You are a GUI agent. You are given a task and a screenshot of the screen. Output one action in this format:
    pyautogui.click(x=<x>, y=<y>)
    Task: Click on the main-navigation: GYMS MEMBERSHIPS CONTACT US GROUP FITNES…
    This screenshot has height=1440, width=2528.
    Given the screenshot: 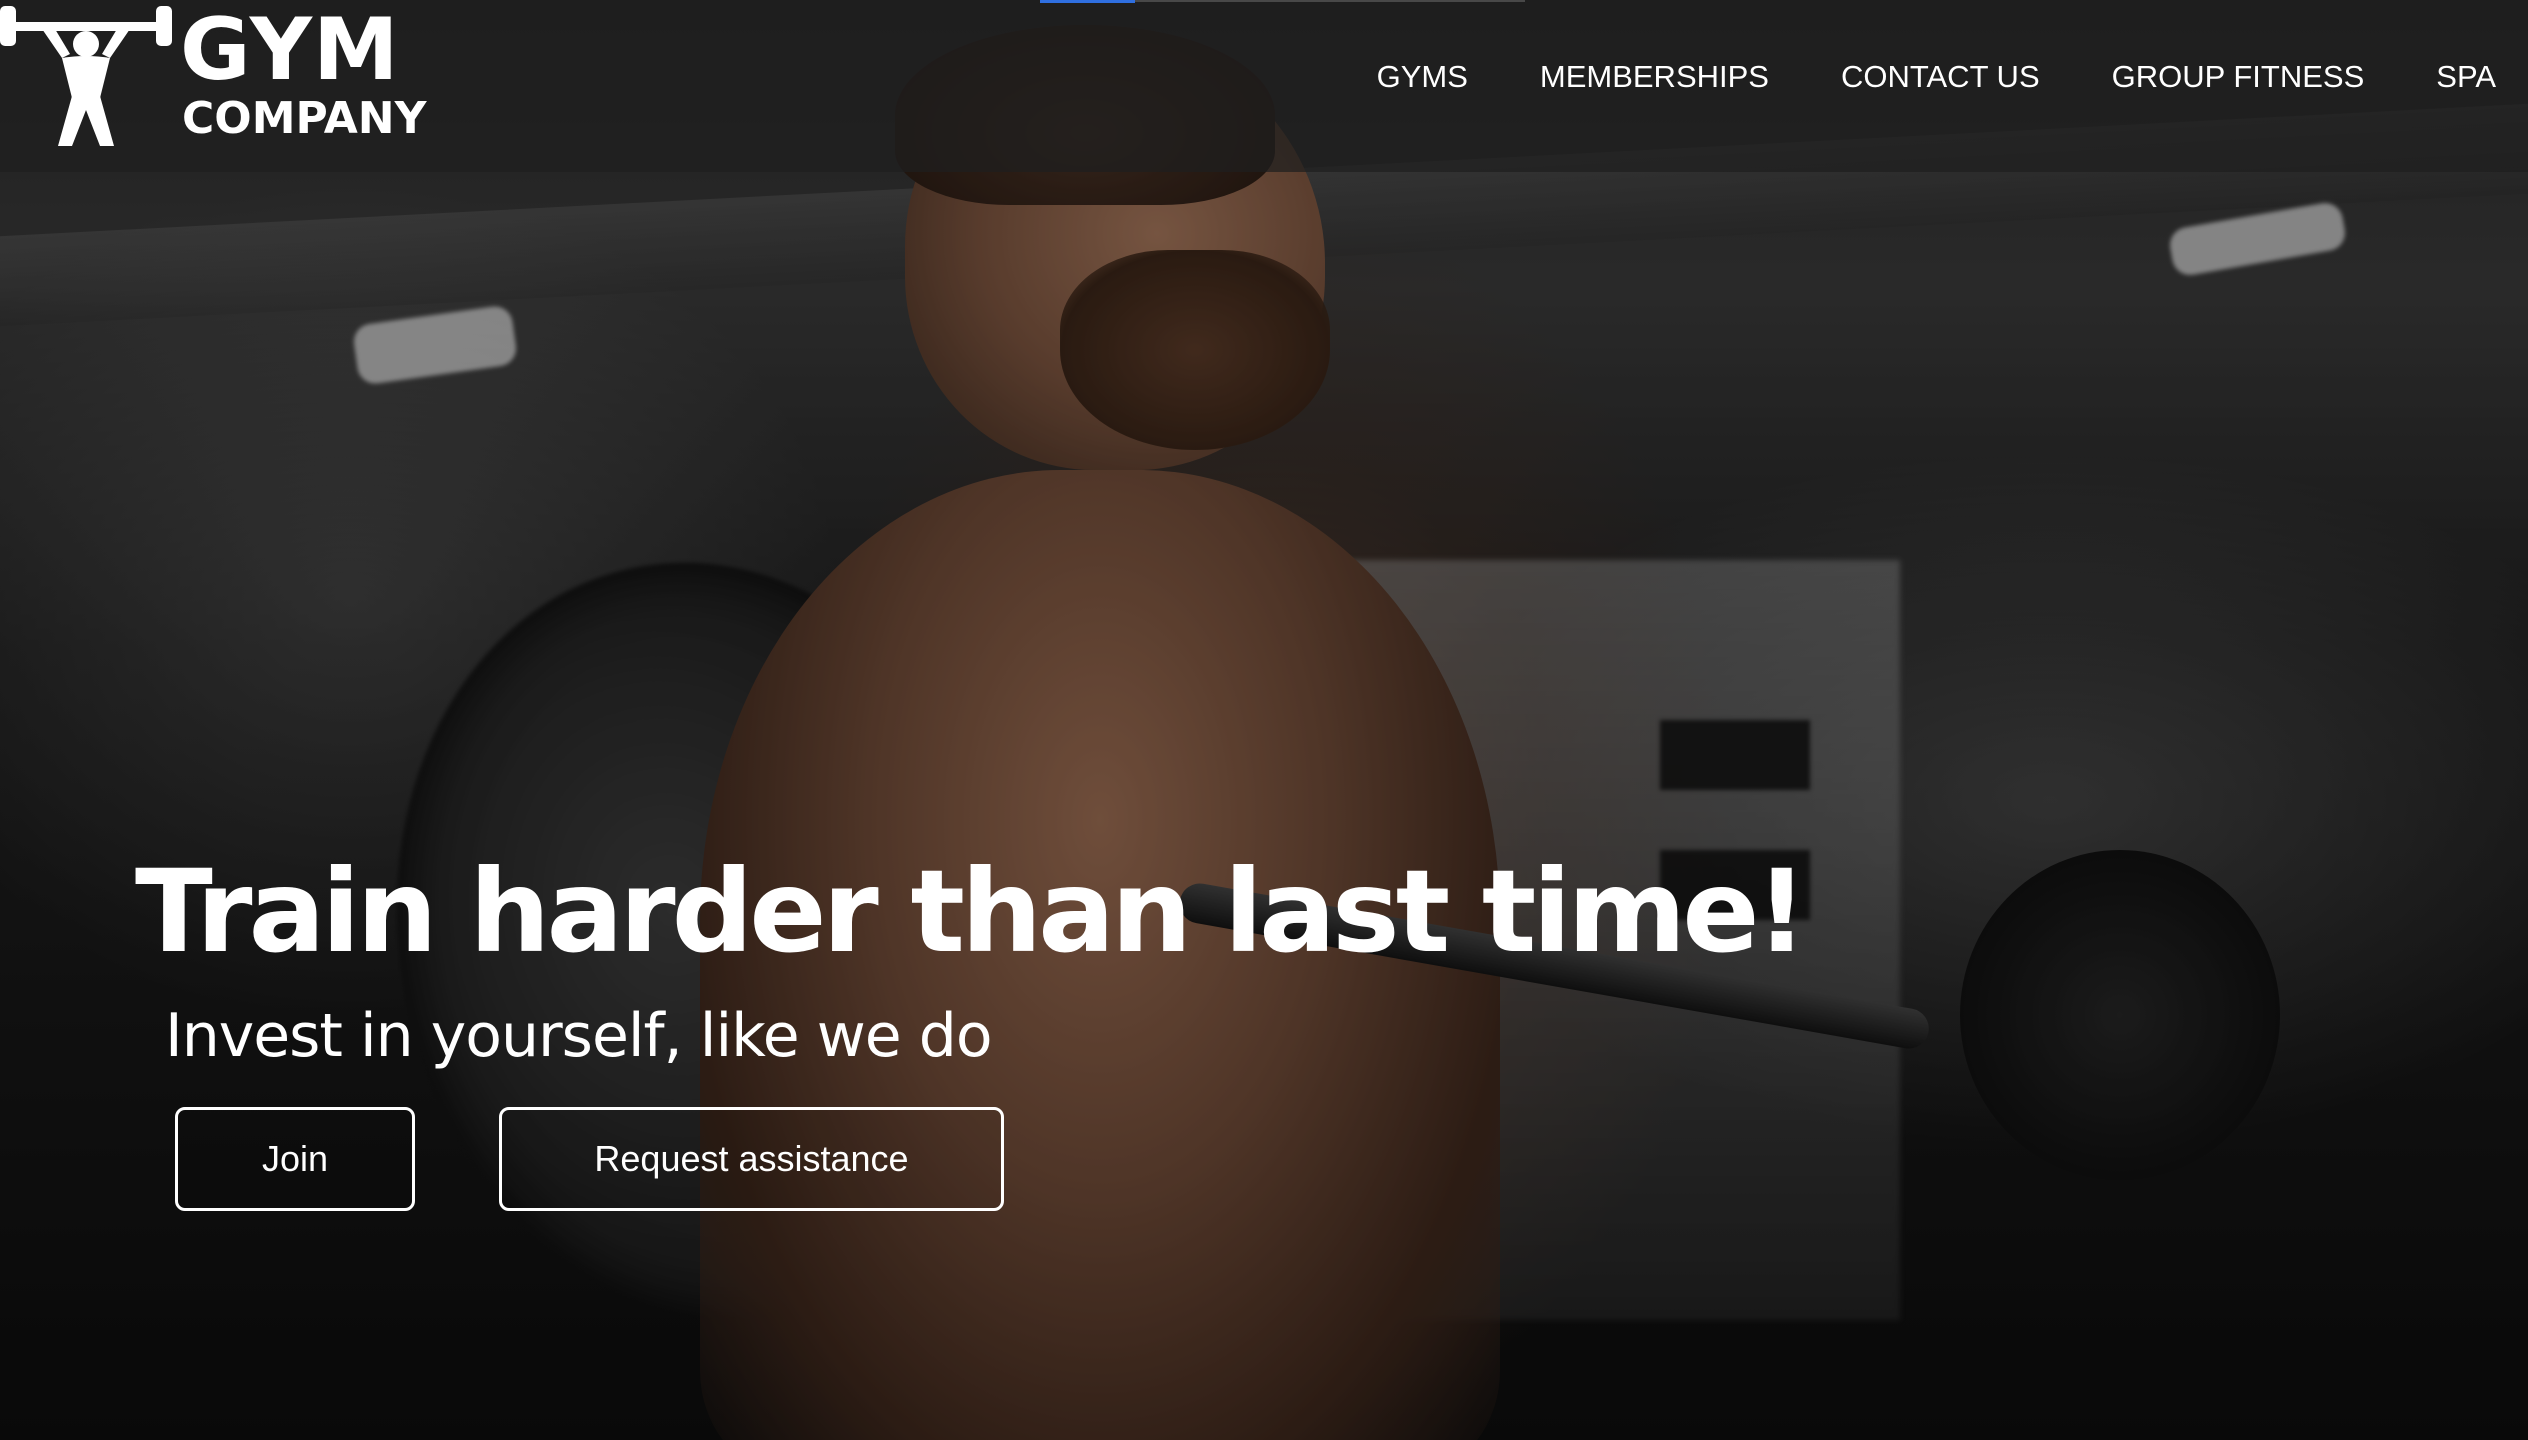 What is the action you would take?
    pyautogui.click(x=1936, y=77)
    